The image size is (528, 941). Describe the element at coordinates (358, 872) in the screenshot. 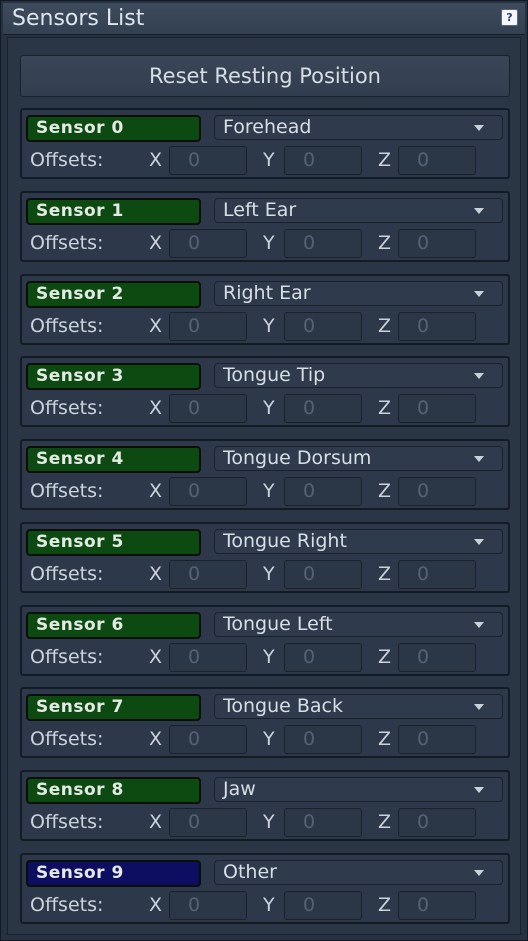

I see `sensor-location-dropdown: Other` at that location.